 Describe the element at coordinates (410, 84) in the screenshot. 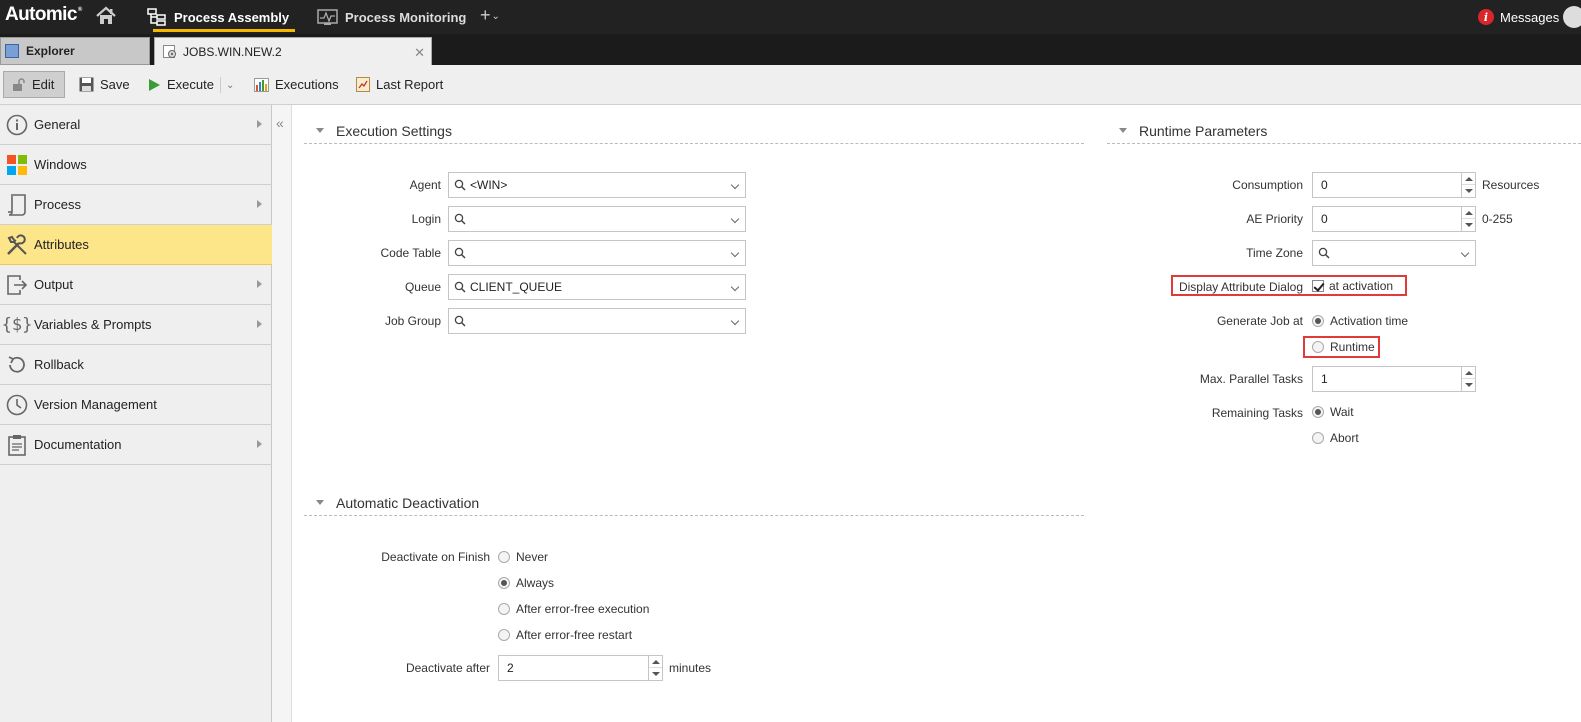

I see `last-report-label: Last Report` at that location.